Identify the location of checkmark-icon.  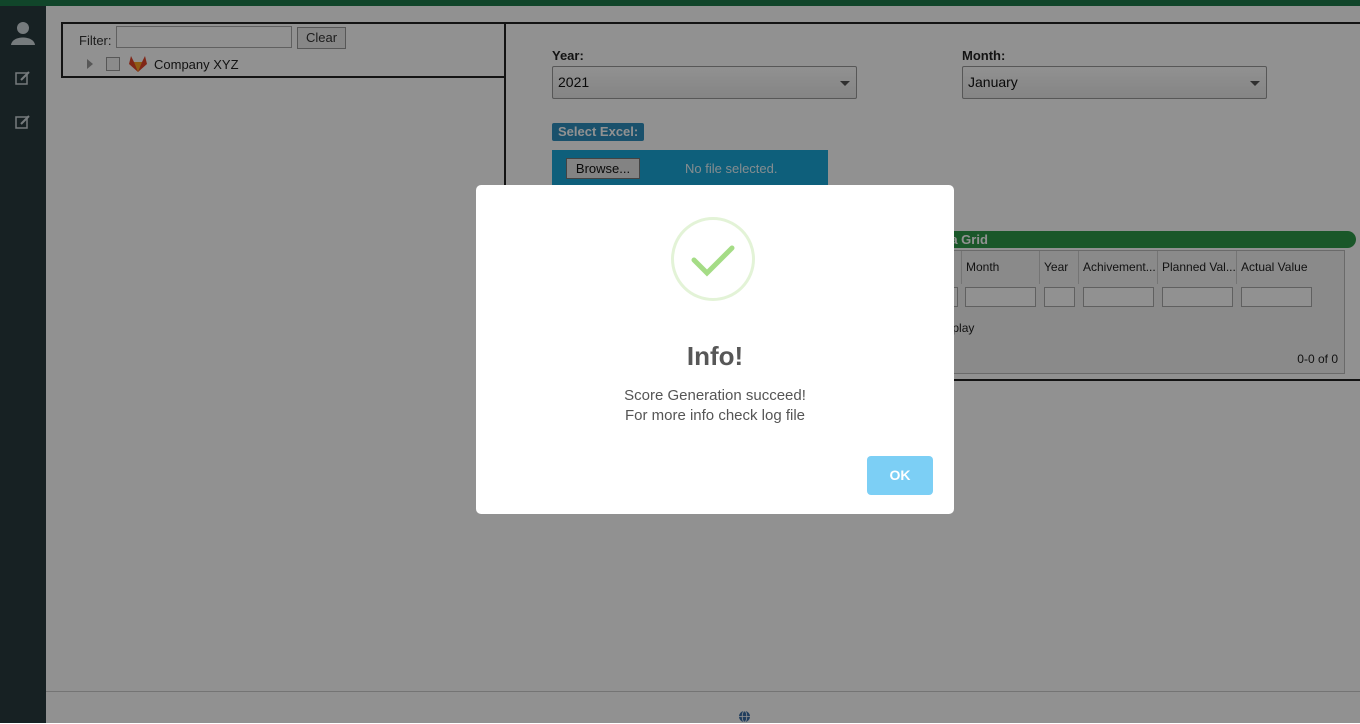
(713, 261).